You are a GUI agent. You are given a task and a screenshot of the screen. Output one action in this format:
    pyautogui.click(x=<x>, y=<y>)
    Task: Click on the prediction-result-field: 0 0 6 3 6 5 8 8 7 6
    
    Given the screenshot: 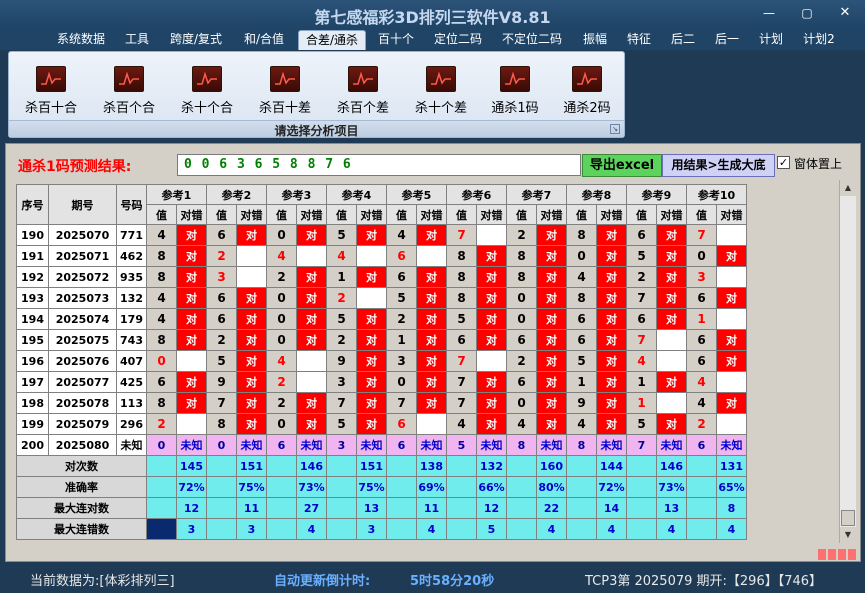 What is the action you would take?
    pyautogui.click(x=379, y=165)
    